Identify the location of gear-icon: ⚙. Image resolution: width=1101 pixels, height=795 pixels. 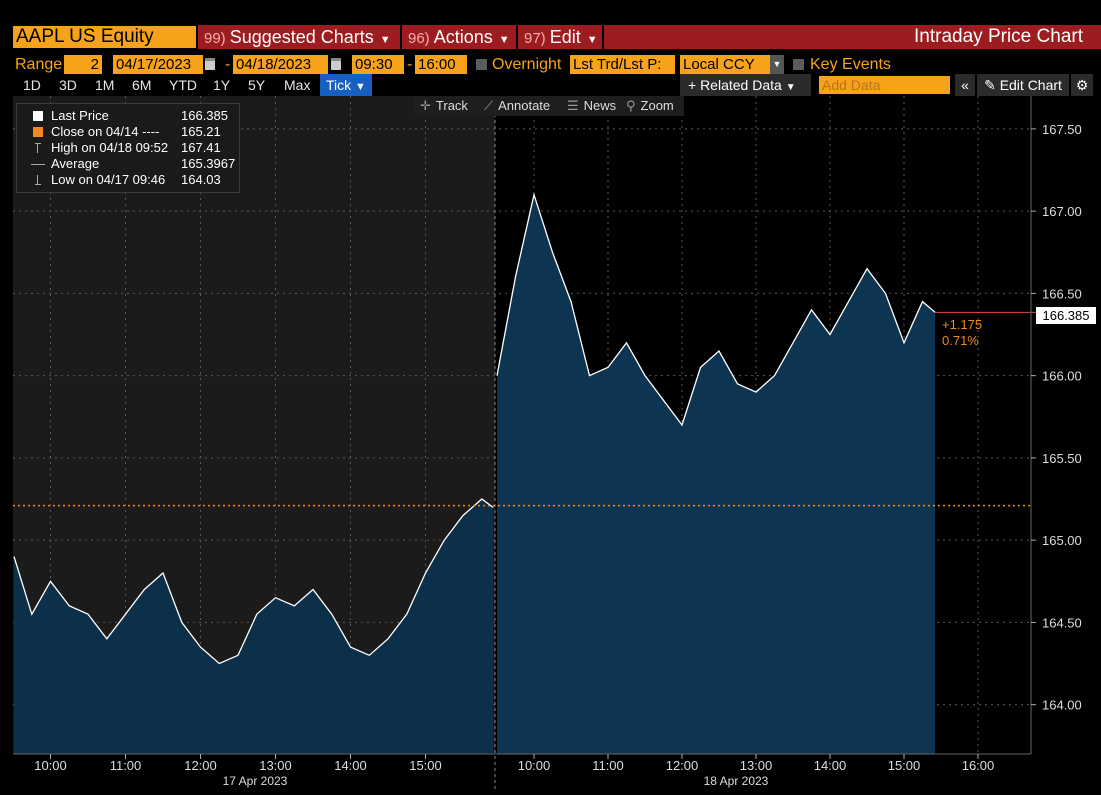
(1082, 85).